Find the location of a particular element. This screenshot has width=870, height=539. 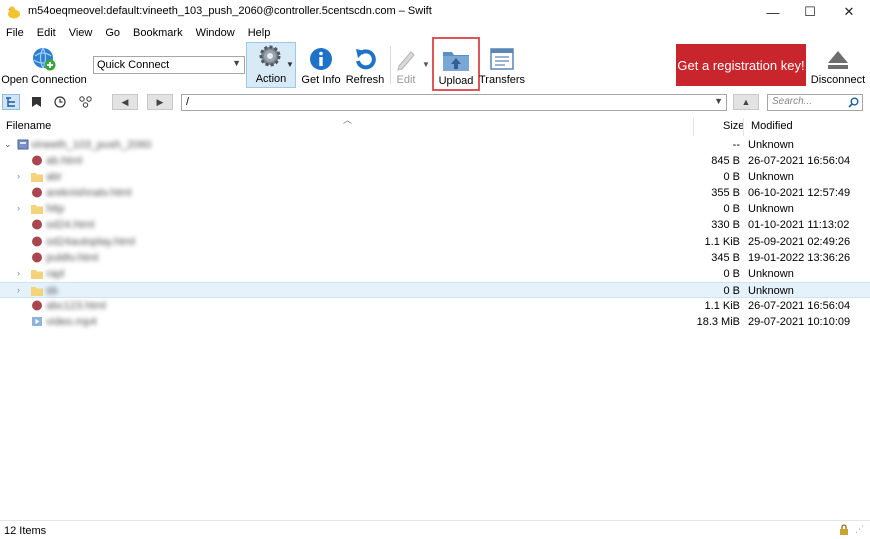

table-row: › http 0 B Unknown is located at coordinates (435, 209).